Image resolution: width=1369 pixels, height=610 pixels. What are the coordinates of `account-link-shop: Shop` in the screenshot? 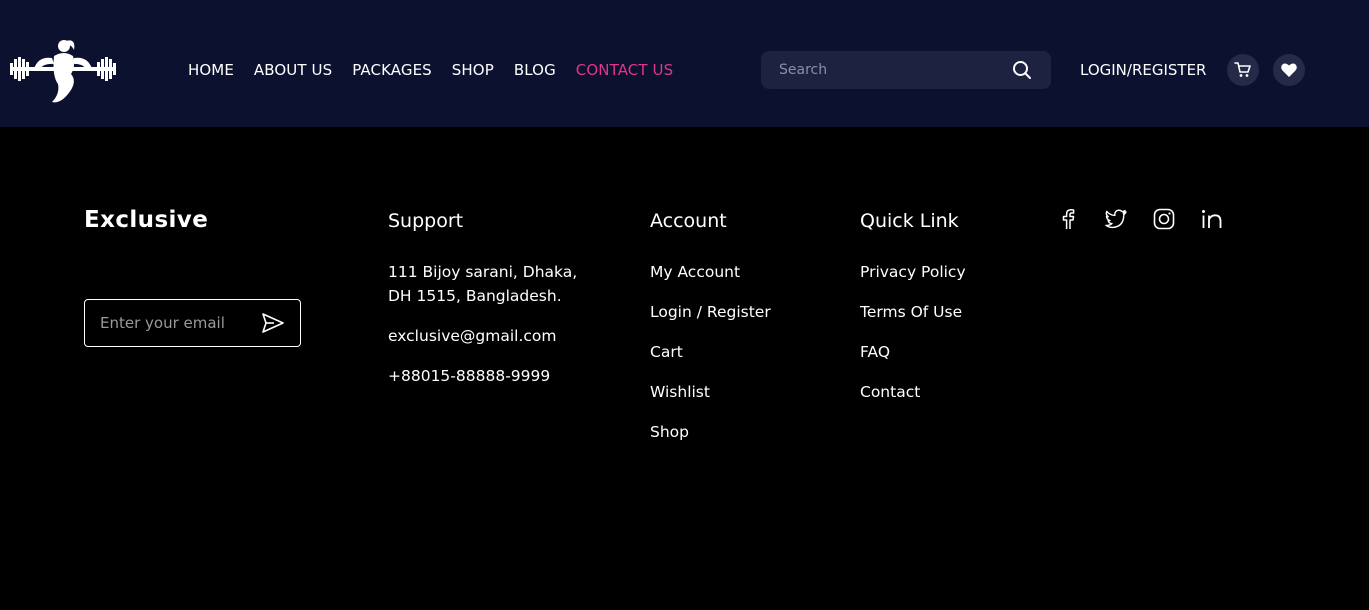 It's located at (669, 432).